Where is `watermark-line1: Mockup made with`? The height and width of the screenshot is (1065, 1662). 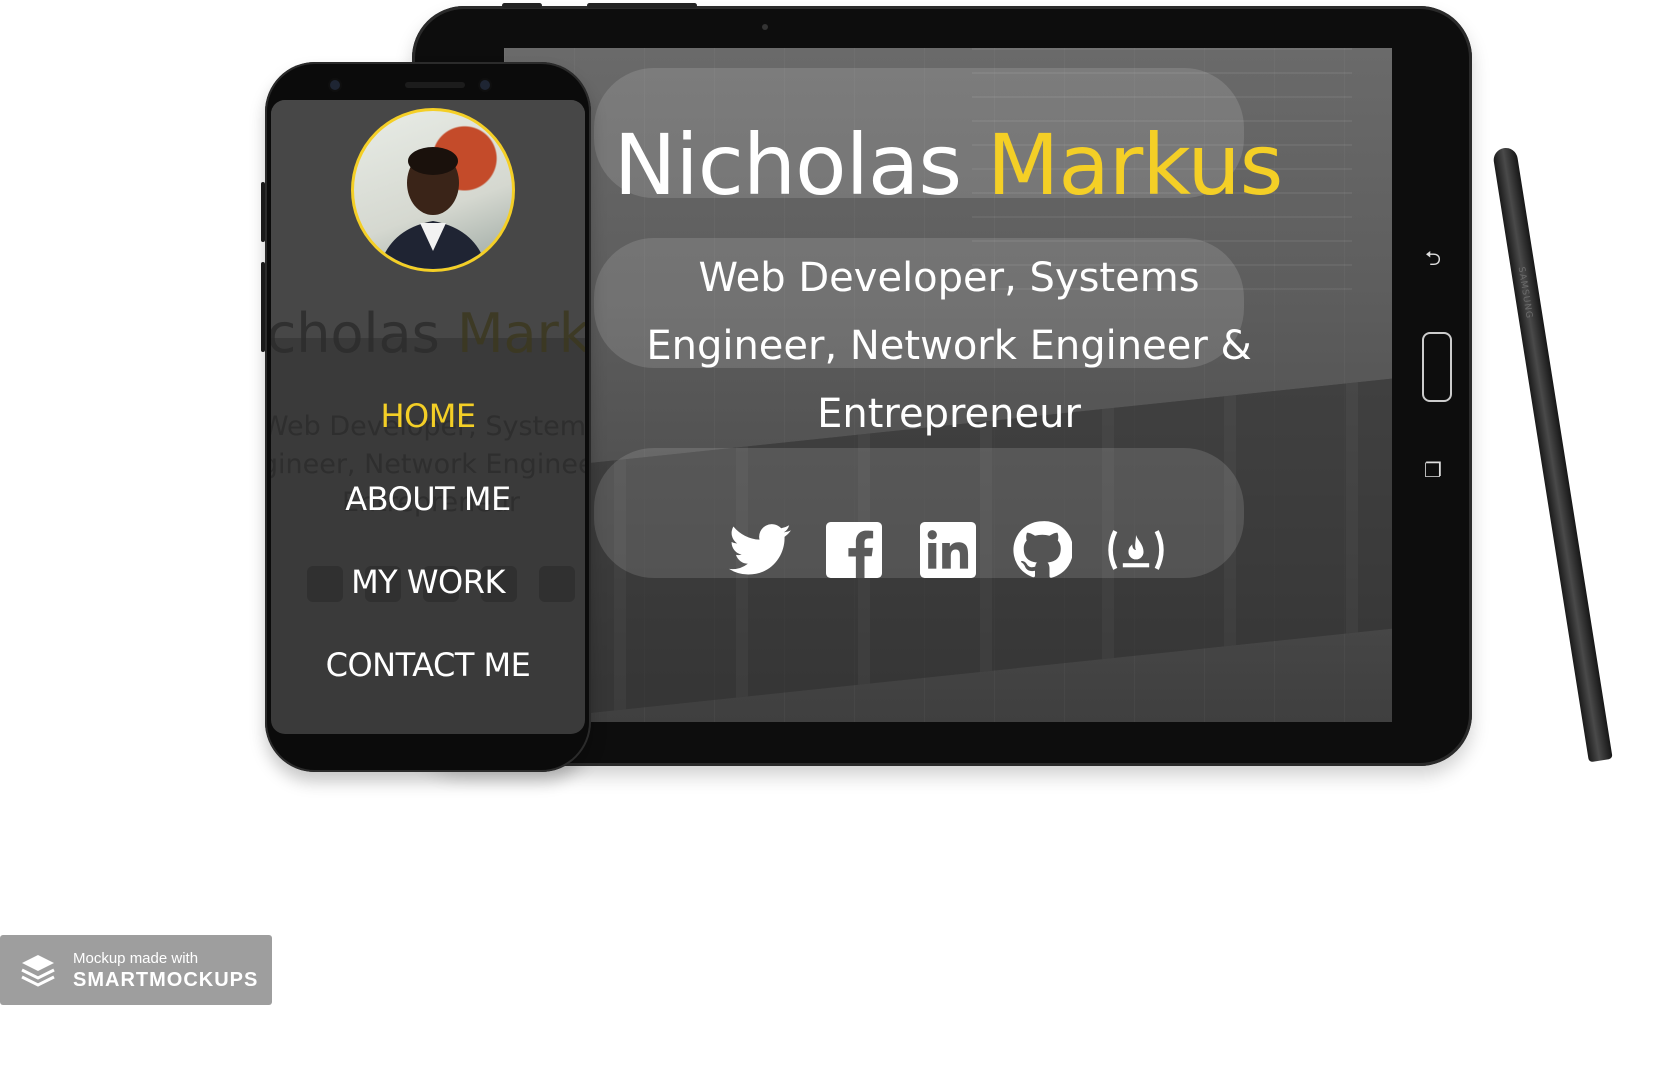 watermark-line1: Mockup made with is located at coordinates (136, 958).